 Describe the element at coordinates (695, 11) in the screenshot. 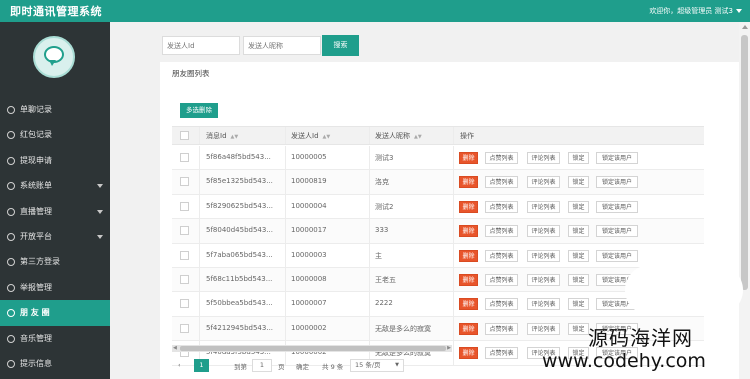

I see `user-menu: 欢迎你，超级管理员 测试3` at that location.